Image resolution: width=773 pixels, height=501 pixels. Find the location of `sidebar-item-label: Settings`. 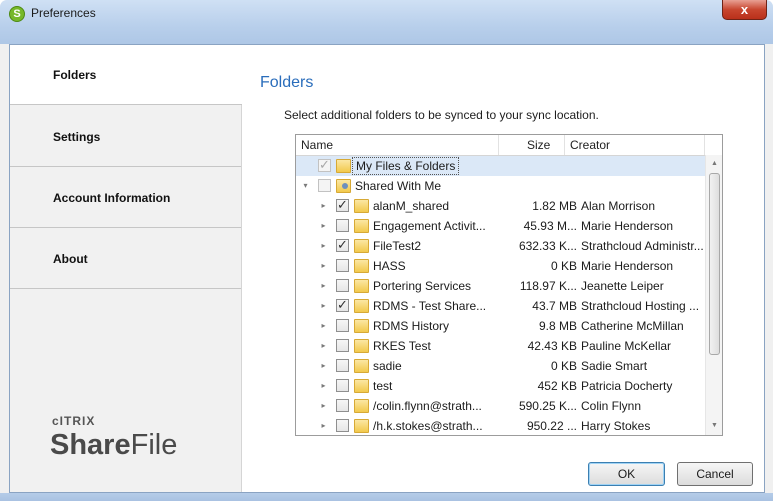

sidebar-item-label: Settings is located at coordinates (77, 137).